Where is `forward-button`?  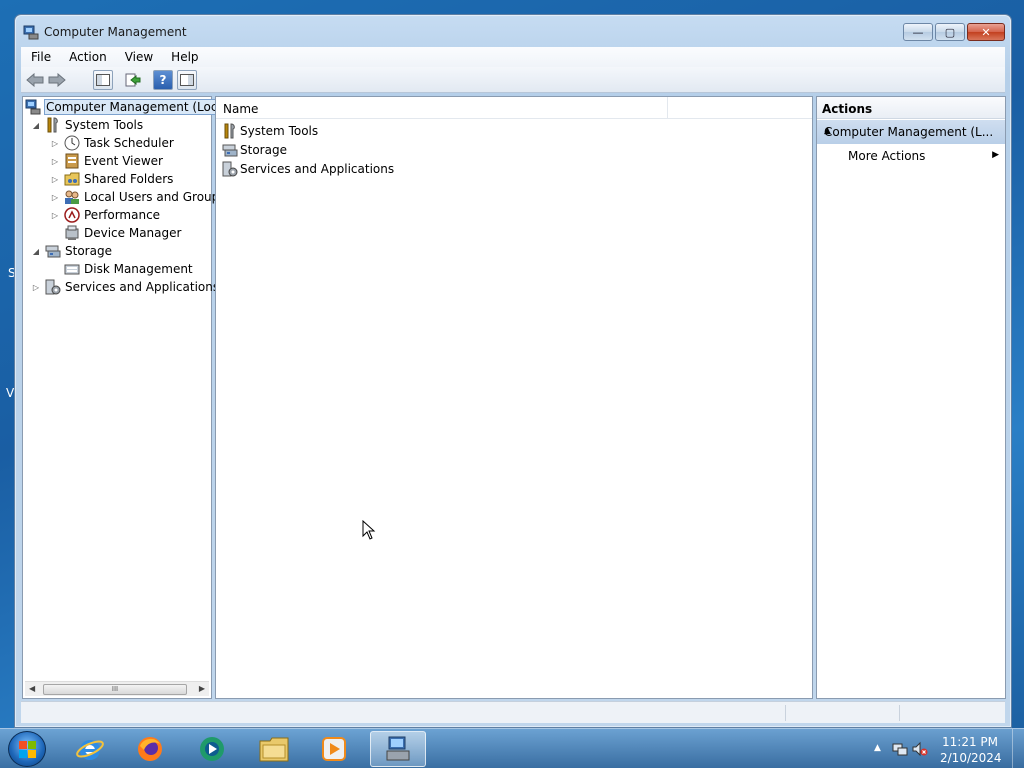 forward-button is located at coordinates (57, 80).